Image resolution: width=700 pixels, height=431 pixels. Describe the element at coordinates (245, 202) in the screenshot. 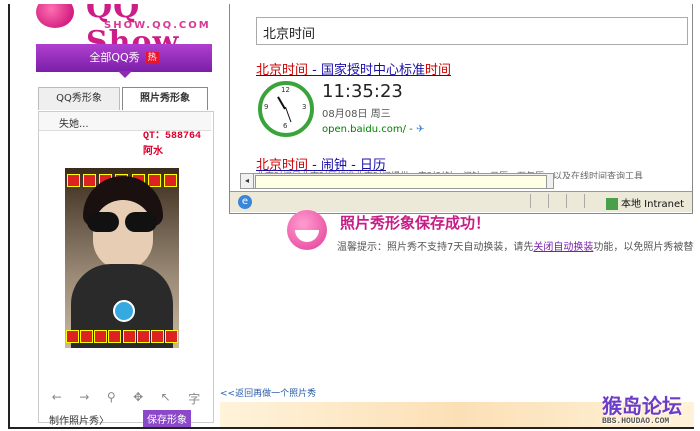

I see `ie-icon: e` at that location.